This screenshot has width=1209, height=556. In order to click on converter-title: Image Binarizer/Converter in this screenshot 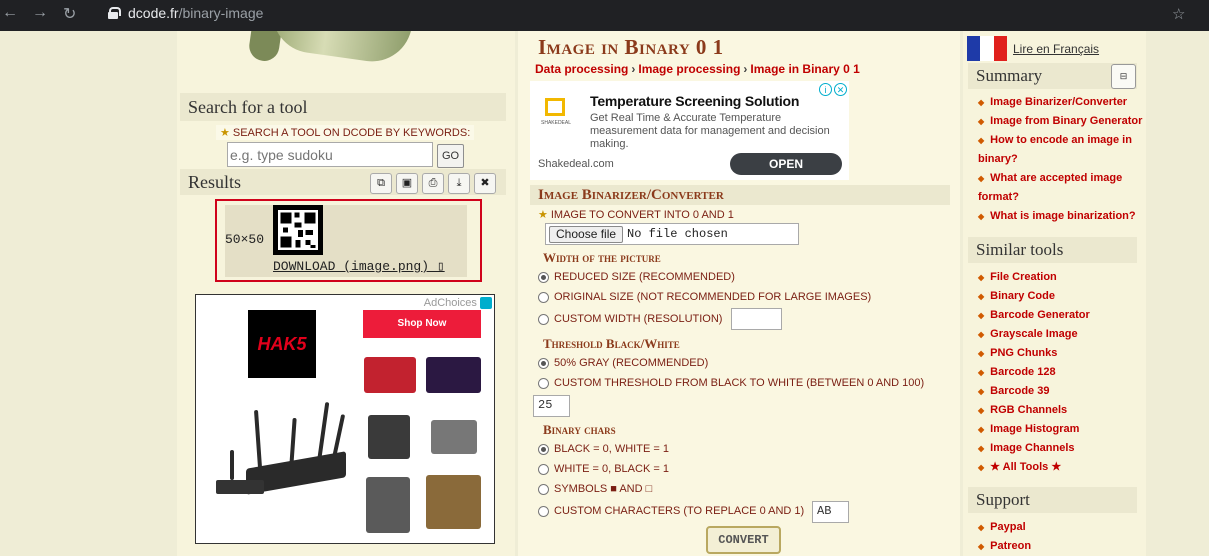, I will do `click(740, 195)`.